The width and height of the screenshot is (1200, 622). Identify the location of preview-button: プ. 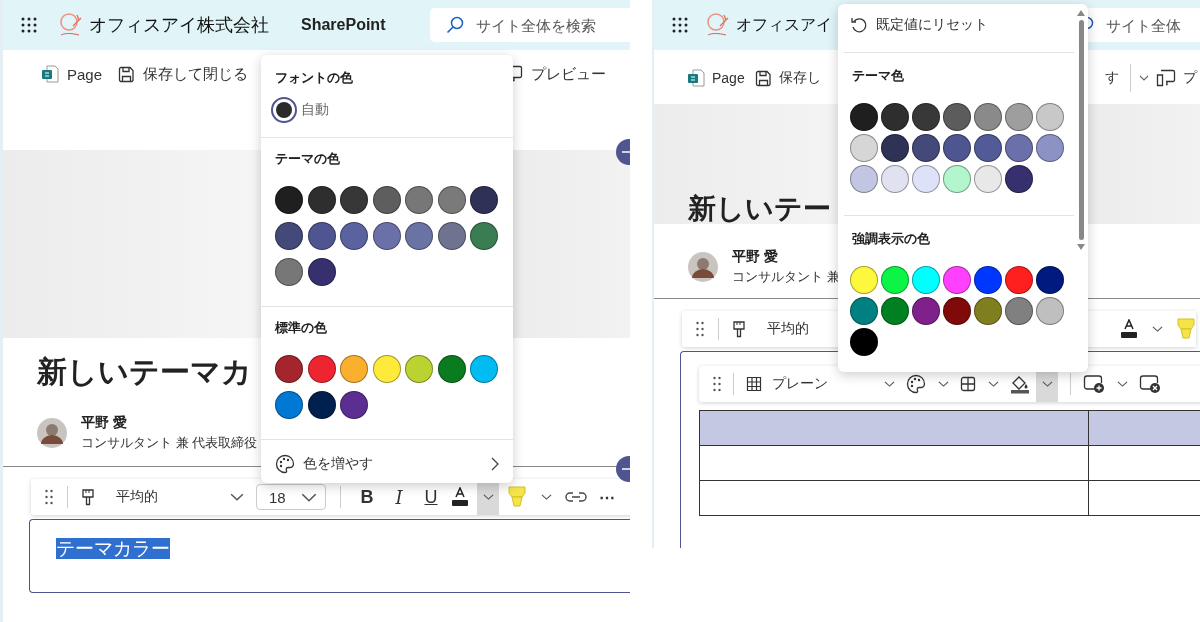
(1176, 78).